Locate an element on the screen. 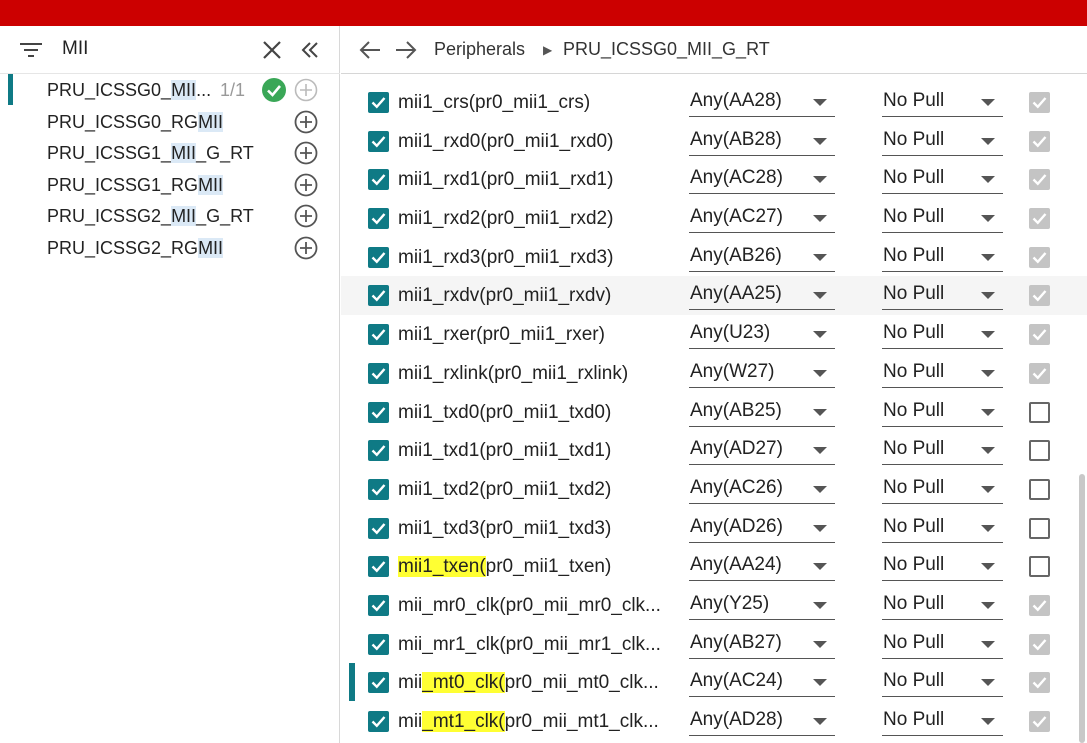  arrow-right-icon is located at coordinates (406, 50).